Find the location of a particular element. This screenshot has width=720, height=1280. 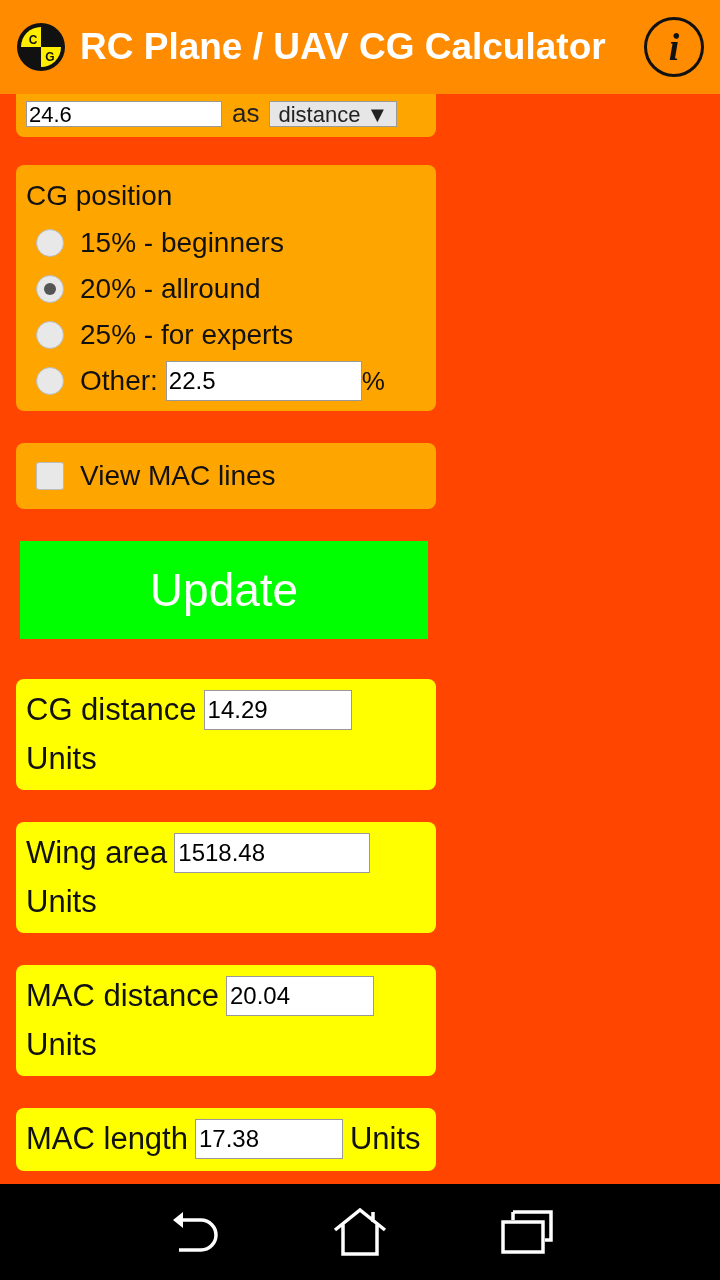

result-label: Wing area is located at coordinates (97, 853).